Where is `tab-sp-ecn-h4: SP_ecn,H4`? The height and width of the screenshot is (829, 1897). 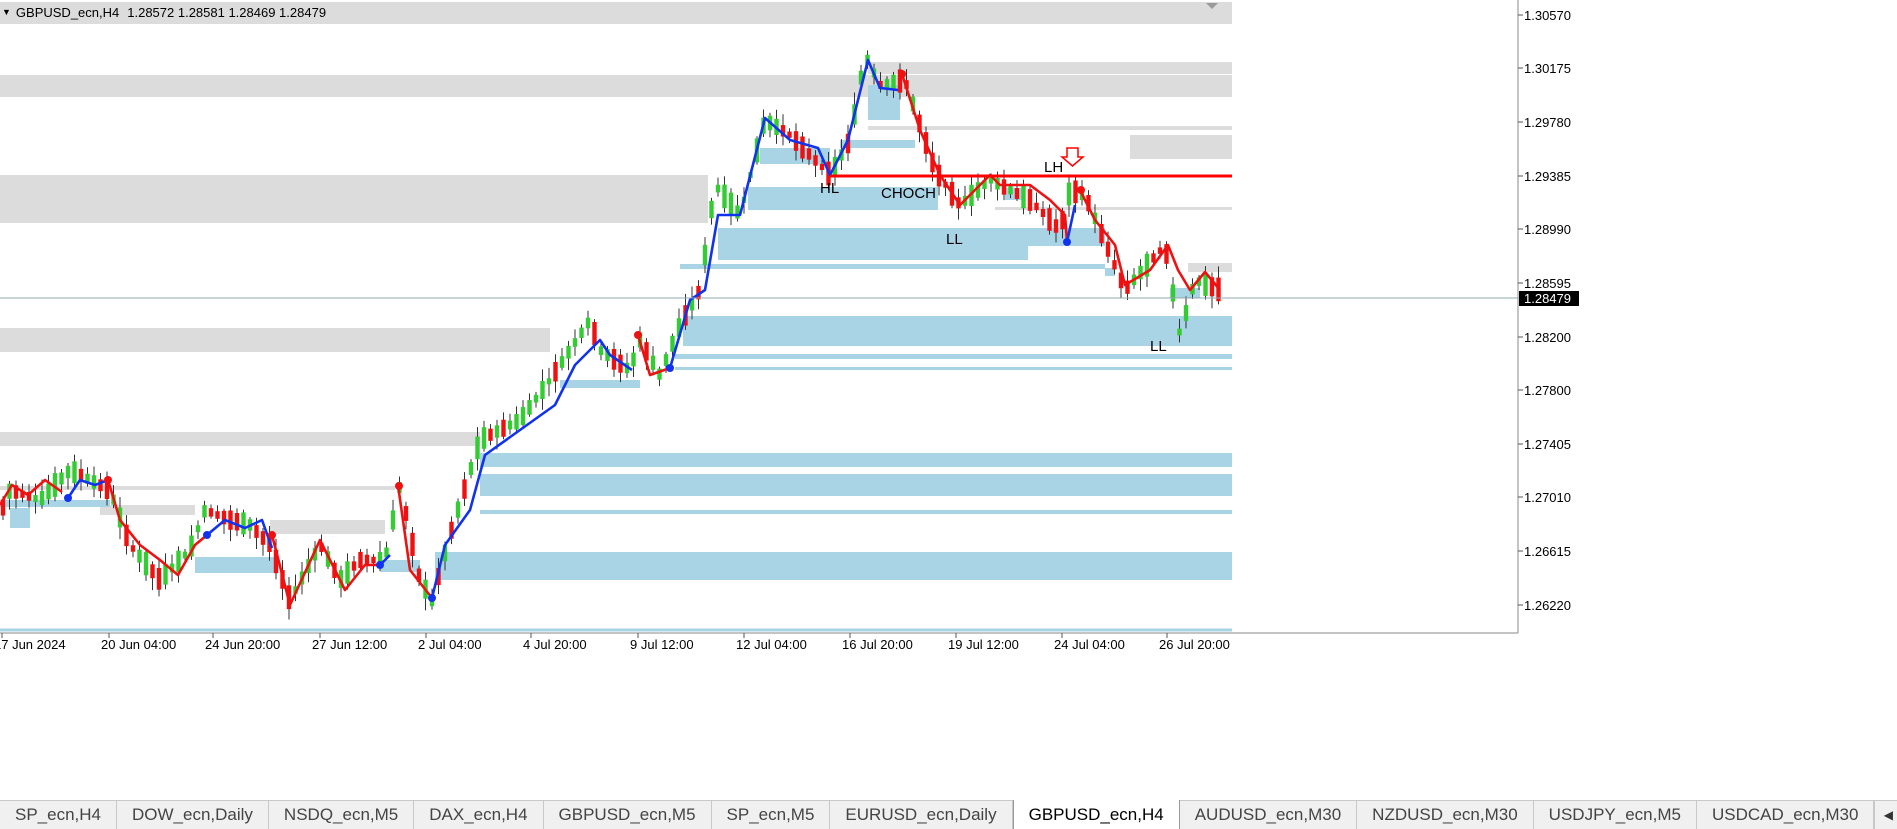 tab-sp-ecn-h4: SP_ecn,H4 is located at coordinates (58, 815).